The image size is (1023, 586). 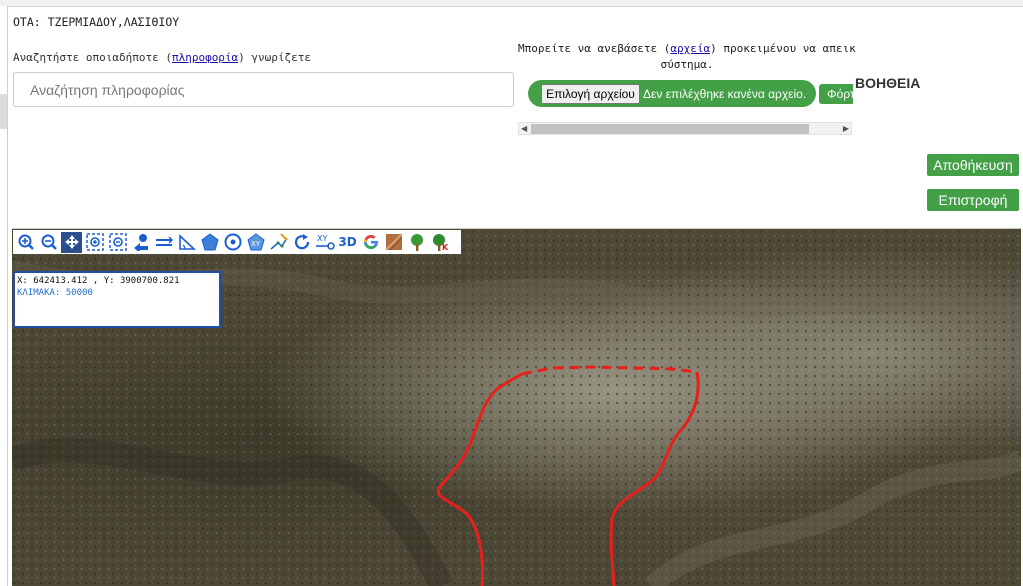 I want to click on search-label-suffix: ) γνωρίζετε, so click(x=275, y=57).